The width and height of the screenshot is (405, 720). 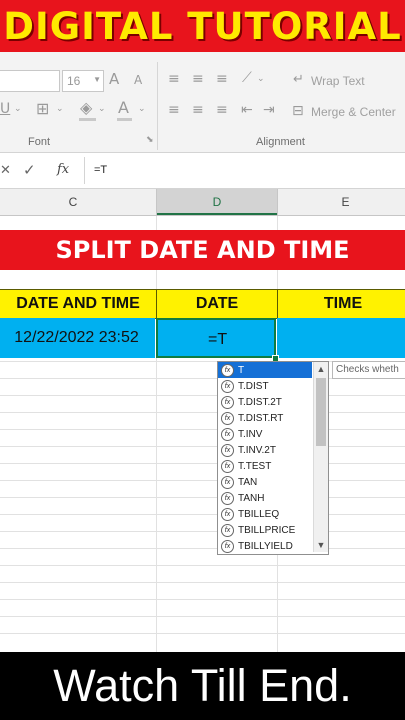 What do you see at coordinates (100, 170) in the screenshot?
I see `formula-input: =T` at bounding box center [100, 170].